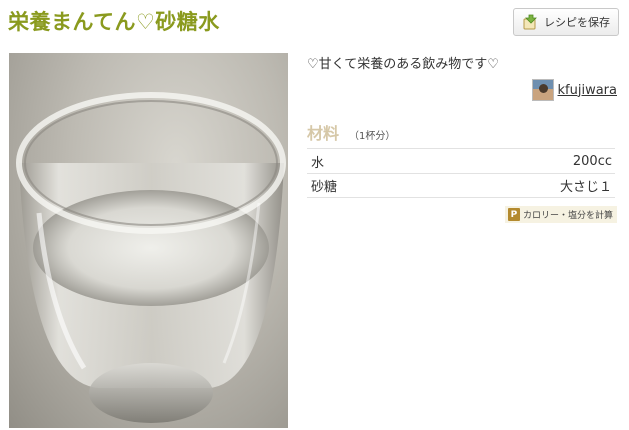  I want to click on save-recipe-label: レシピを保存, so click(577, 22).